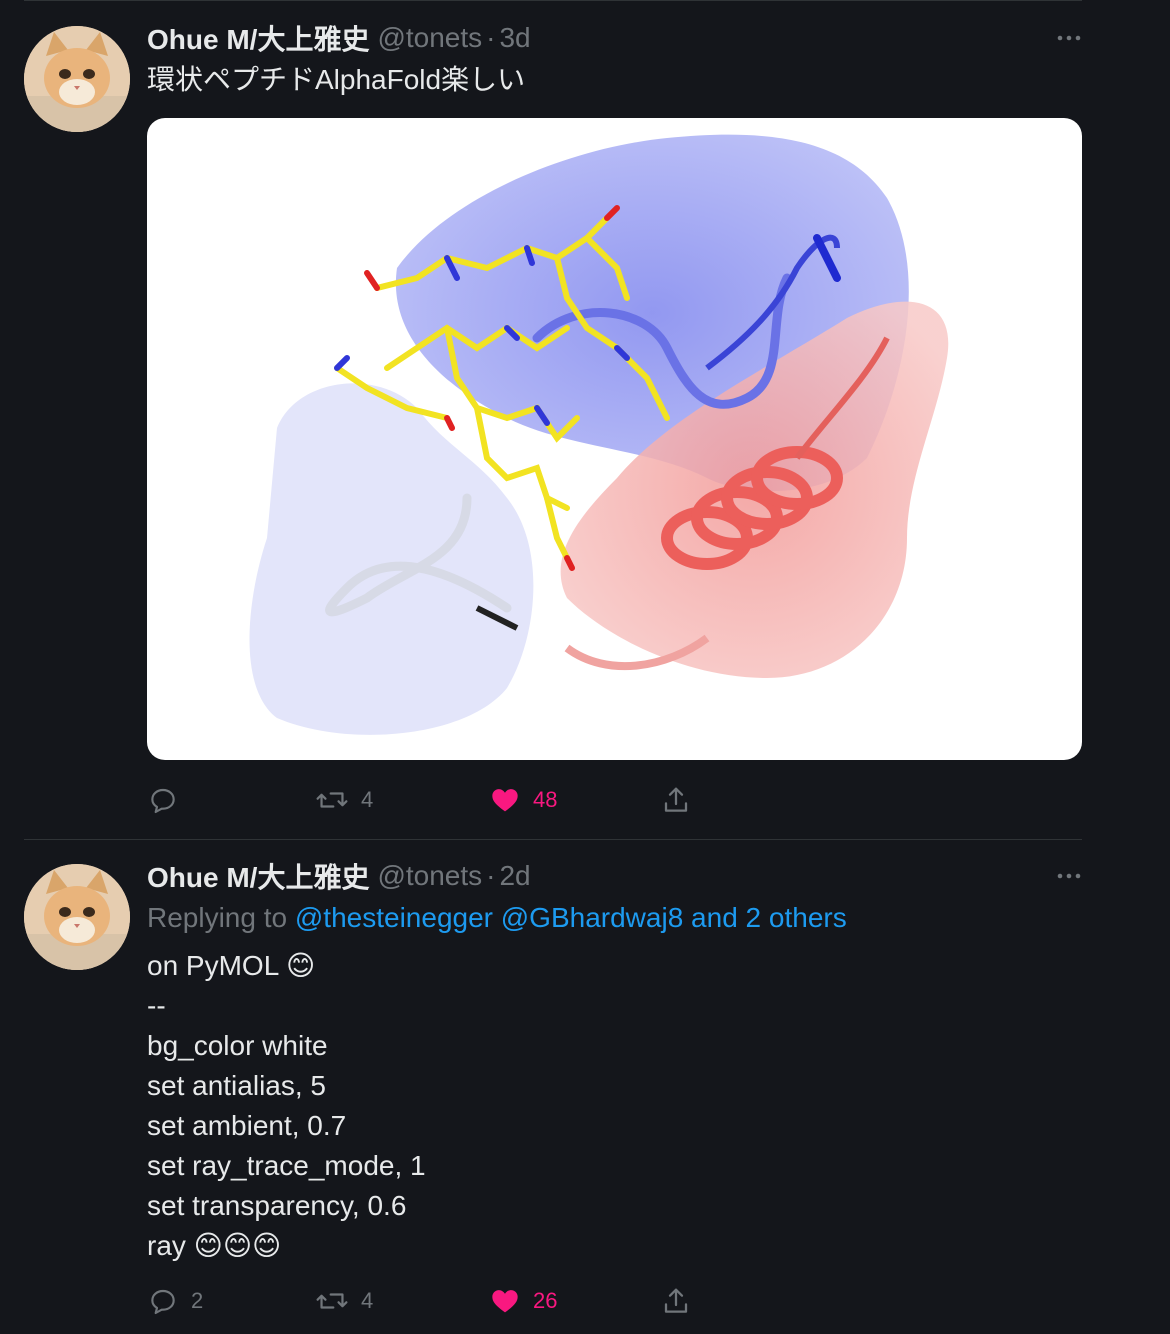 Image resolution: width=1170 pixels, height=1334 pixels. What do you see at coordinates (237, 1045) in the screenshot?
I see `tweet-line: bg_color white` at bounding box center [237, 1045].